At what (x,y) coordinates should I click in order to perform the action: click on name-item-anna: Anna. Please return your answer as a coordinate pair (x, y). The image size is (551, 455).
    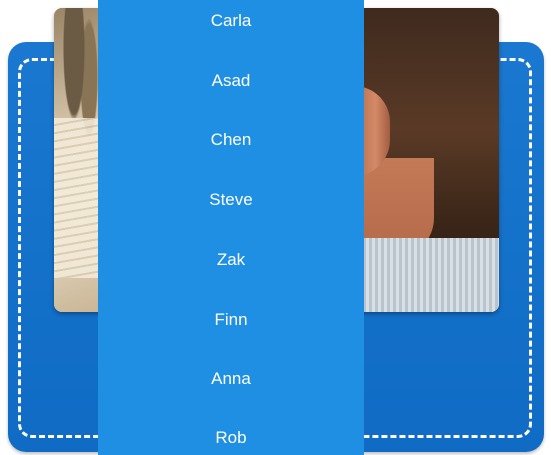
    Looking at the image, I should click on (231, 379).